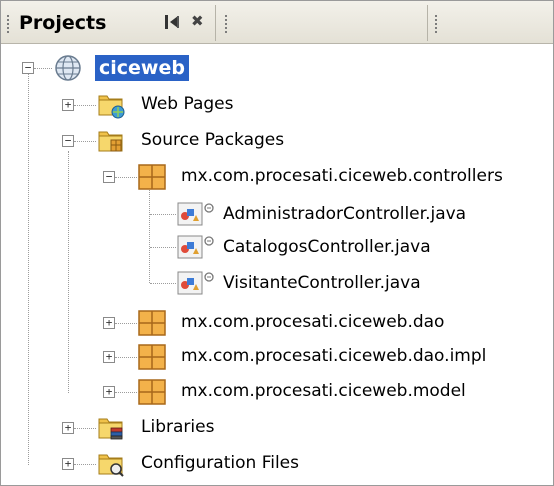 The height and width of the screenshot is (486, 554). I want to click on projects-tab-bar: Projects ✖, so click(277, 22).